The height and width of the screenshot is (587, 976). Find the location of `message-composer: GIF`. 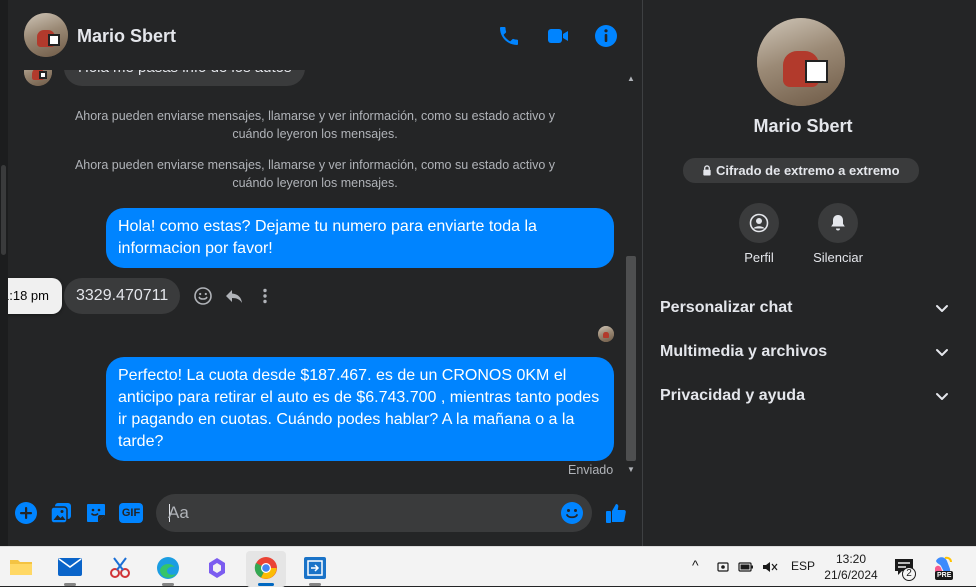

message-composer: GIF is located at coordinates (325, 513).